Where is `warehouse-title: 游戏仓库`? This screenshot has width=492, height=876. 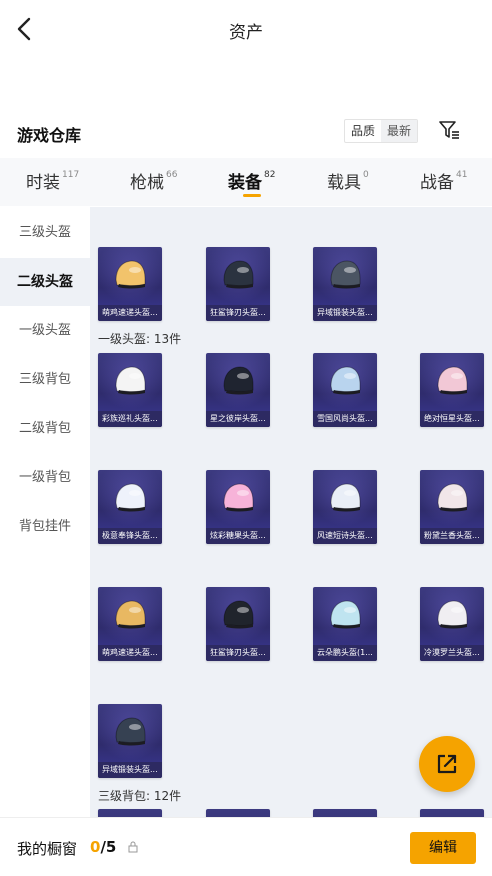
warehouse-title: 游戏仓库 is located at coordinates (49, 135).